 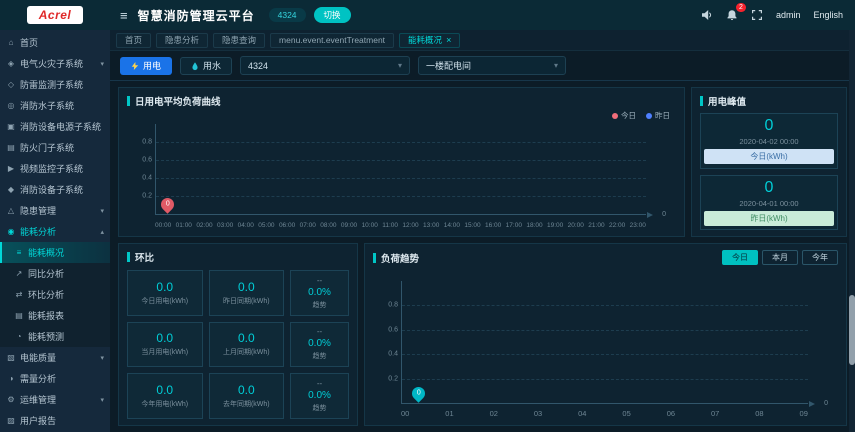 What do you see at coordinates (55, 357) in the screenshot?
I see `sidebar-item-power-quality: ▧ 电能质量 ▾` at bounding box center [55, 357].